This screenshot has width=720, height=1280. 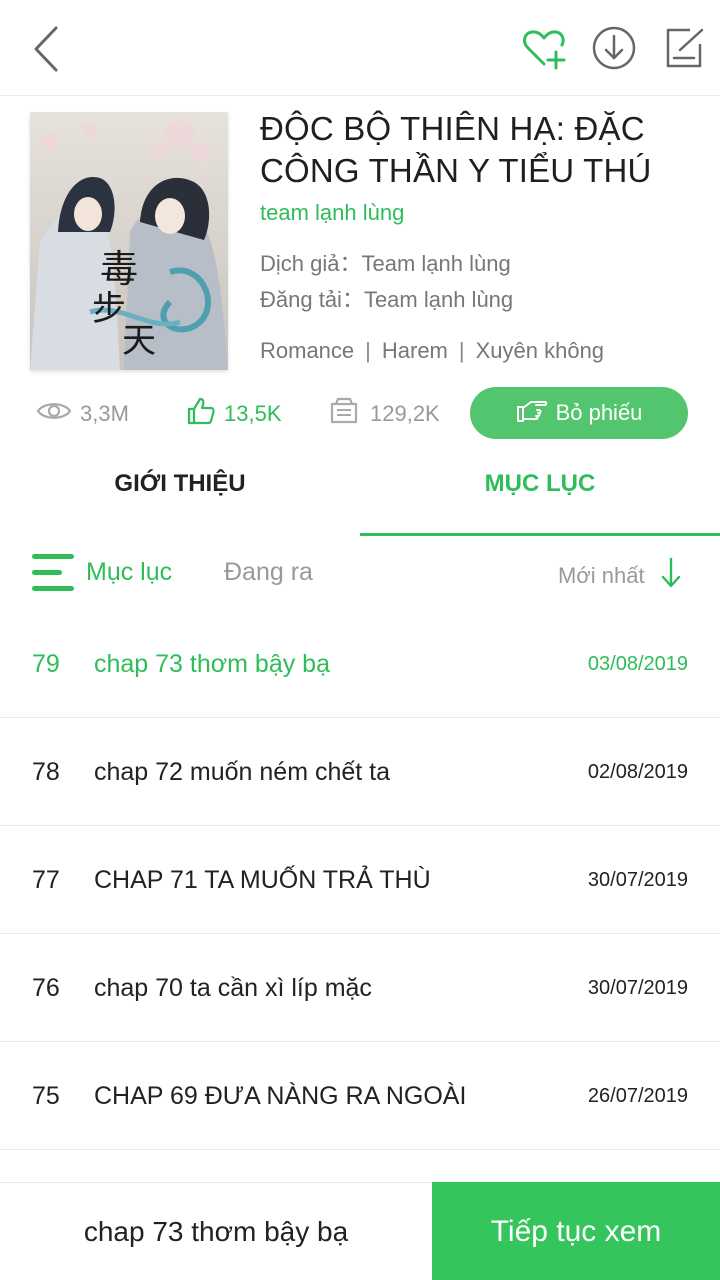 I want to click on genre-tag: Xuyên không, so click(x=540, y=350).